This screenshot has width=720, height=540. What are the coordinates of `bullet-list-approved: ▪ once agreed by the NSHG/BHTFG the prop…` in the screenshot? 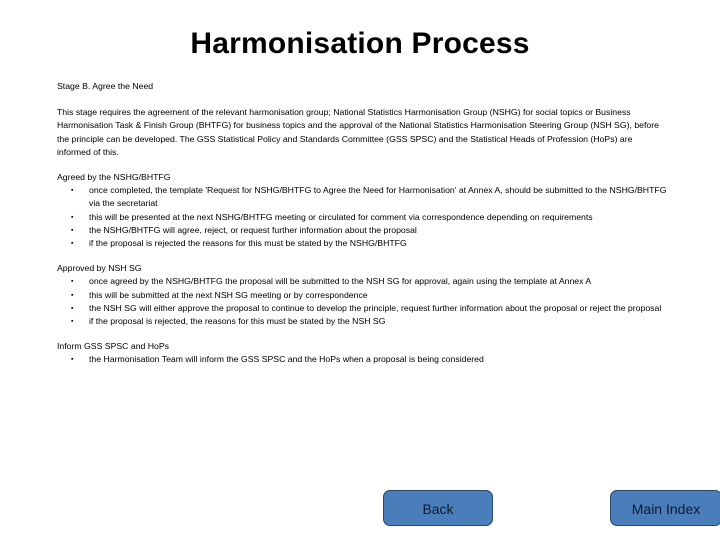 It's located at (362, 301).